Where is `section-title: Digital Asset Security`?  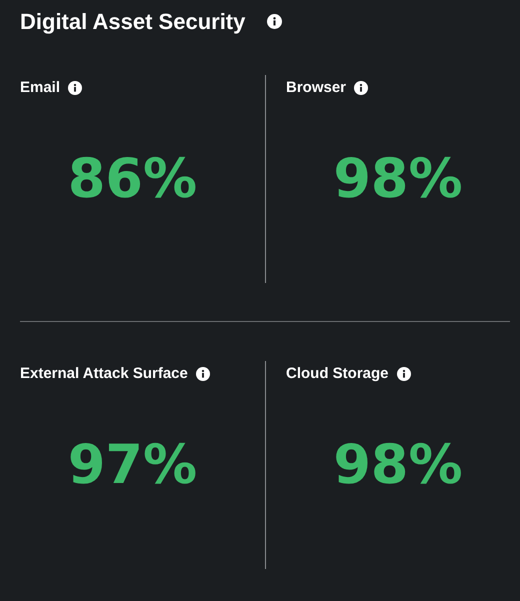
section-title: Digital Asset Security is located at coordinates (133, 21).